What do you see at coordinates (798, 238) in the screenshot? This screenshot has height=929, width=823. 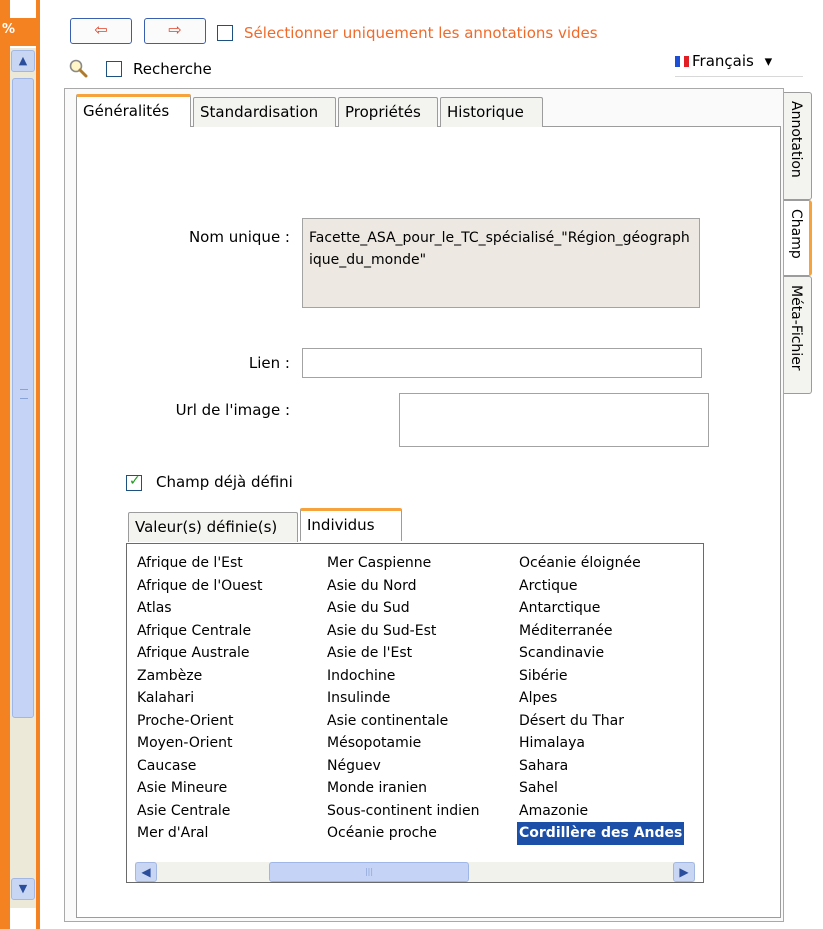 I see `side-tab-champ: Champ` at bounding box center [798, 238].